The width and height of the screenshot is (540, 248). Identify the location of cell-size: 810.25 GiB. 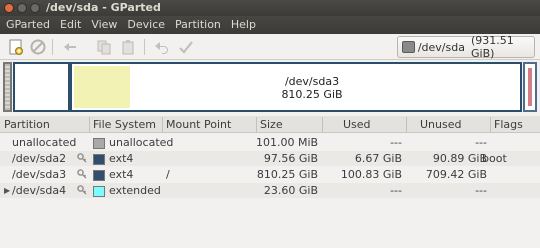
(287, 174).